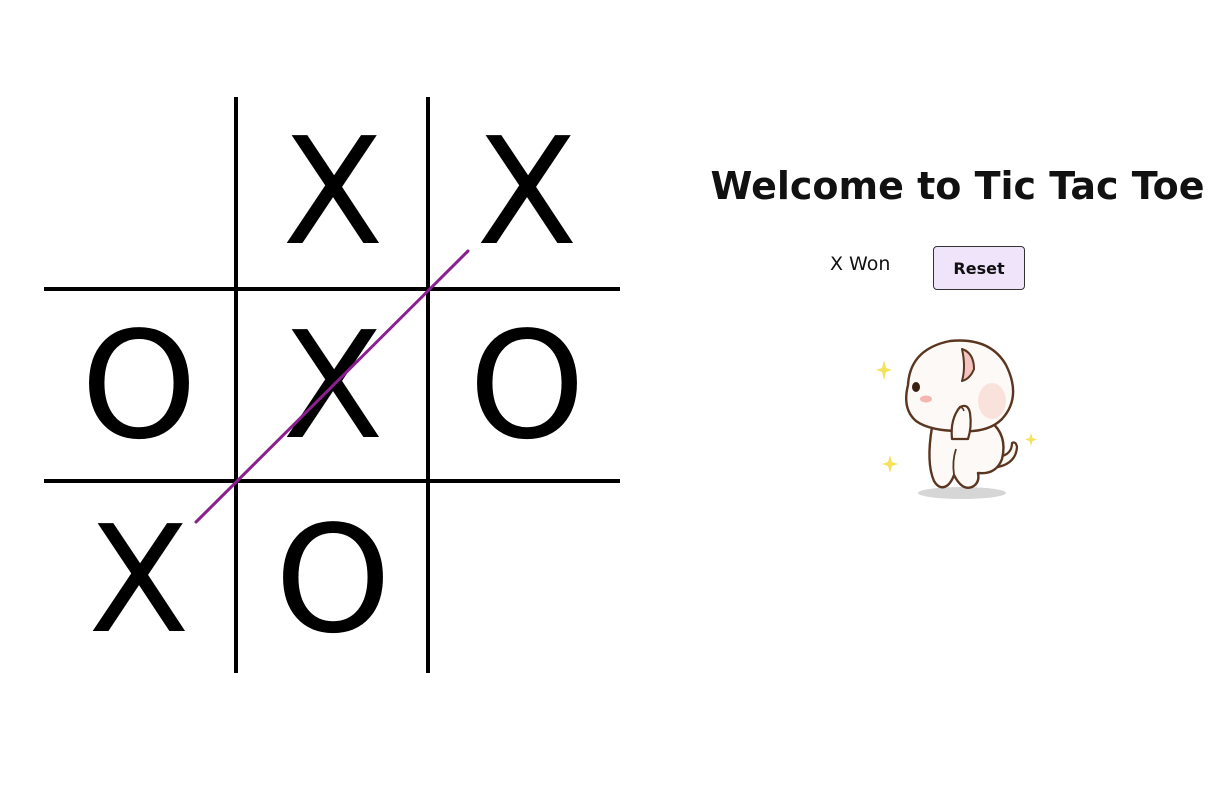 This screenshot has height=792, width=1227. Describe the element at coordinates (333, 192) in the screenshot. I see `cell-1: X` at that location.